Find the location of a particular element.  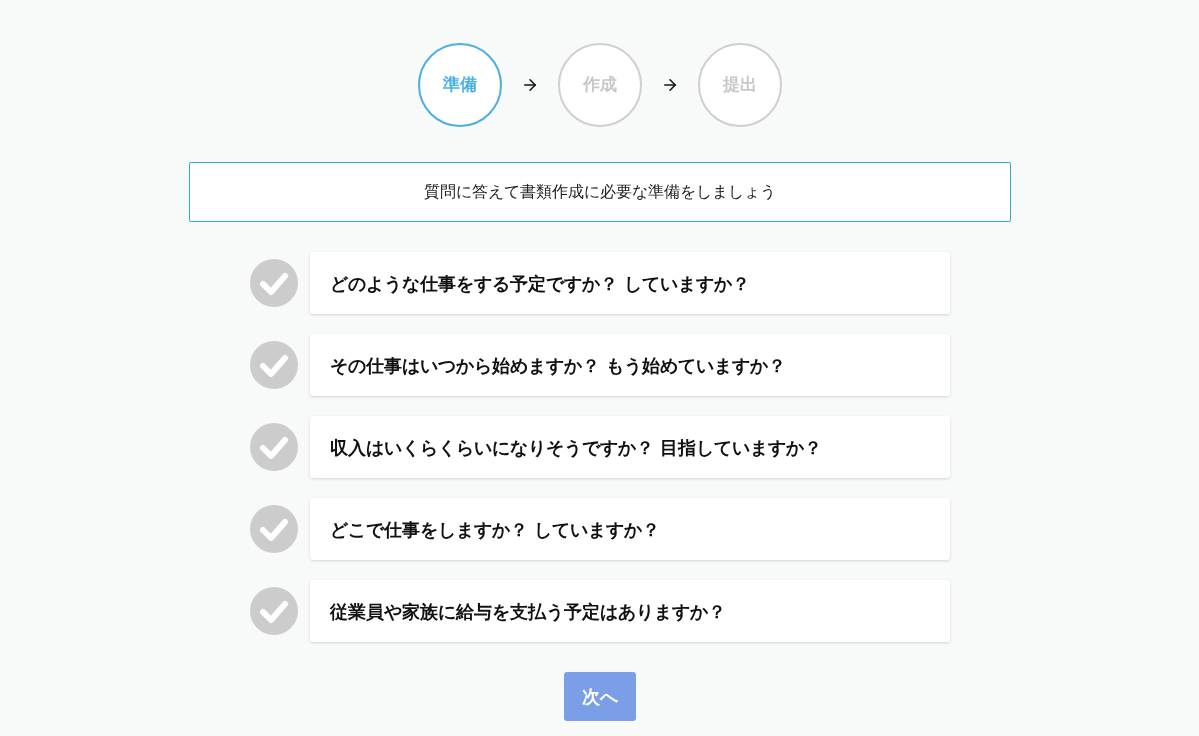

step-indicator: 準備 is located at coordinates (459, 85).